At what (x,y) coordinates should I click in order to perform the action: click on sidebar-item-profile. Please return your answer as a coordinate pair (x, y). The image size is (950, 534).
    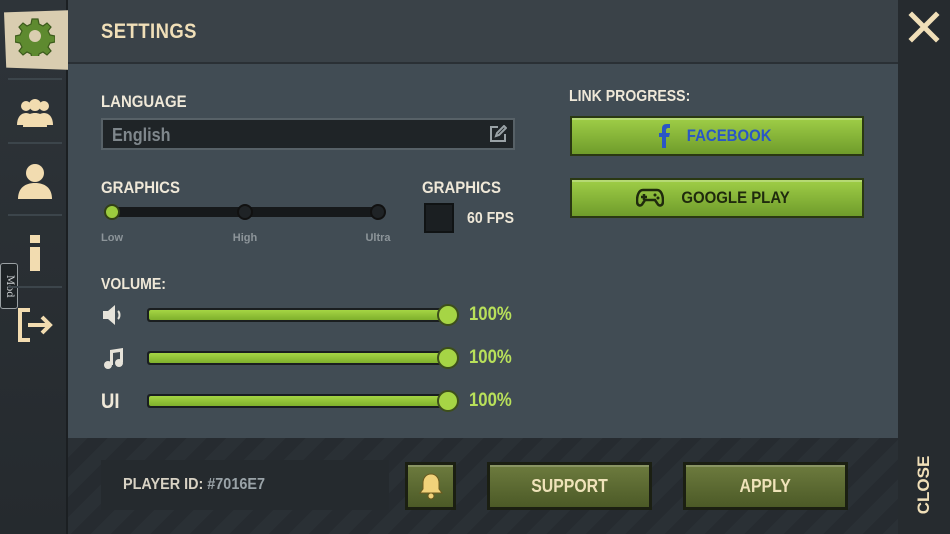
    Looking at the image, I should click on (35, 181).